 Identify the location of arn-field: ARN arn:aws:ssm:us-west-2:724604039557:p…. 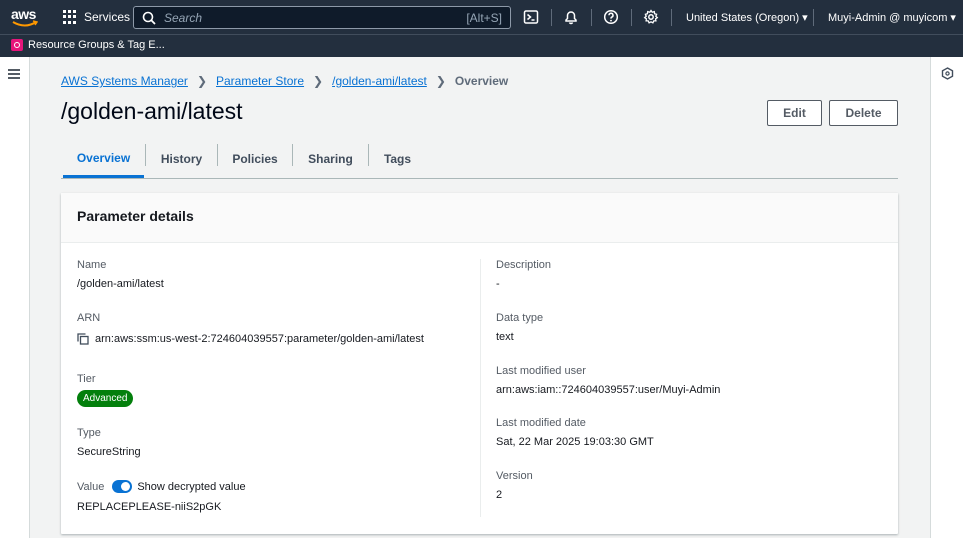
(250, 328).